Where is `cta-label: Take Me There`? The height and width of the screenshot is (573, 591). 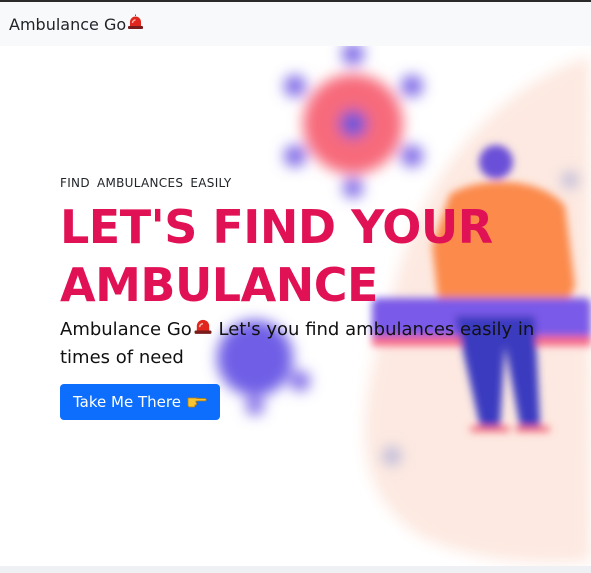 cta-label: Take Me There is located at coordinates (127, 402).